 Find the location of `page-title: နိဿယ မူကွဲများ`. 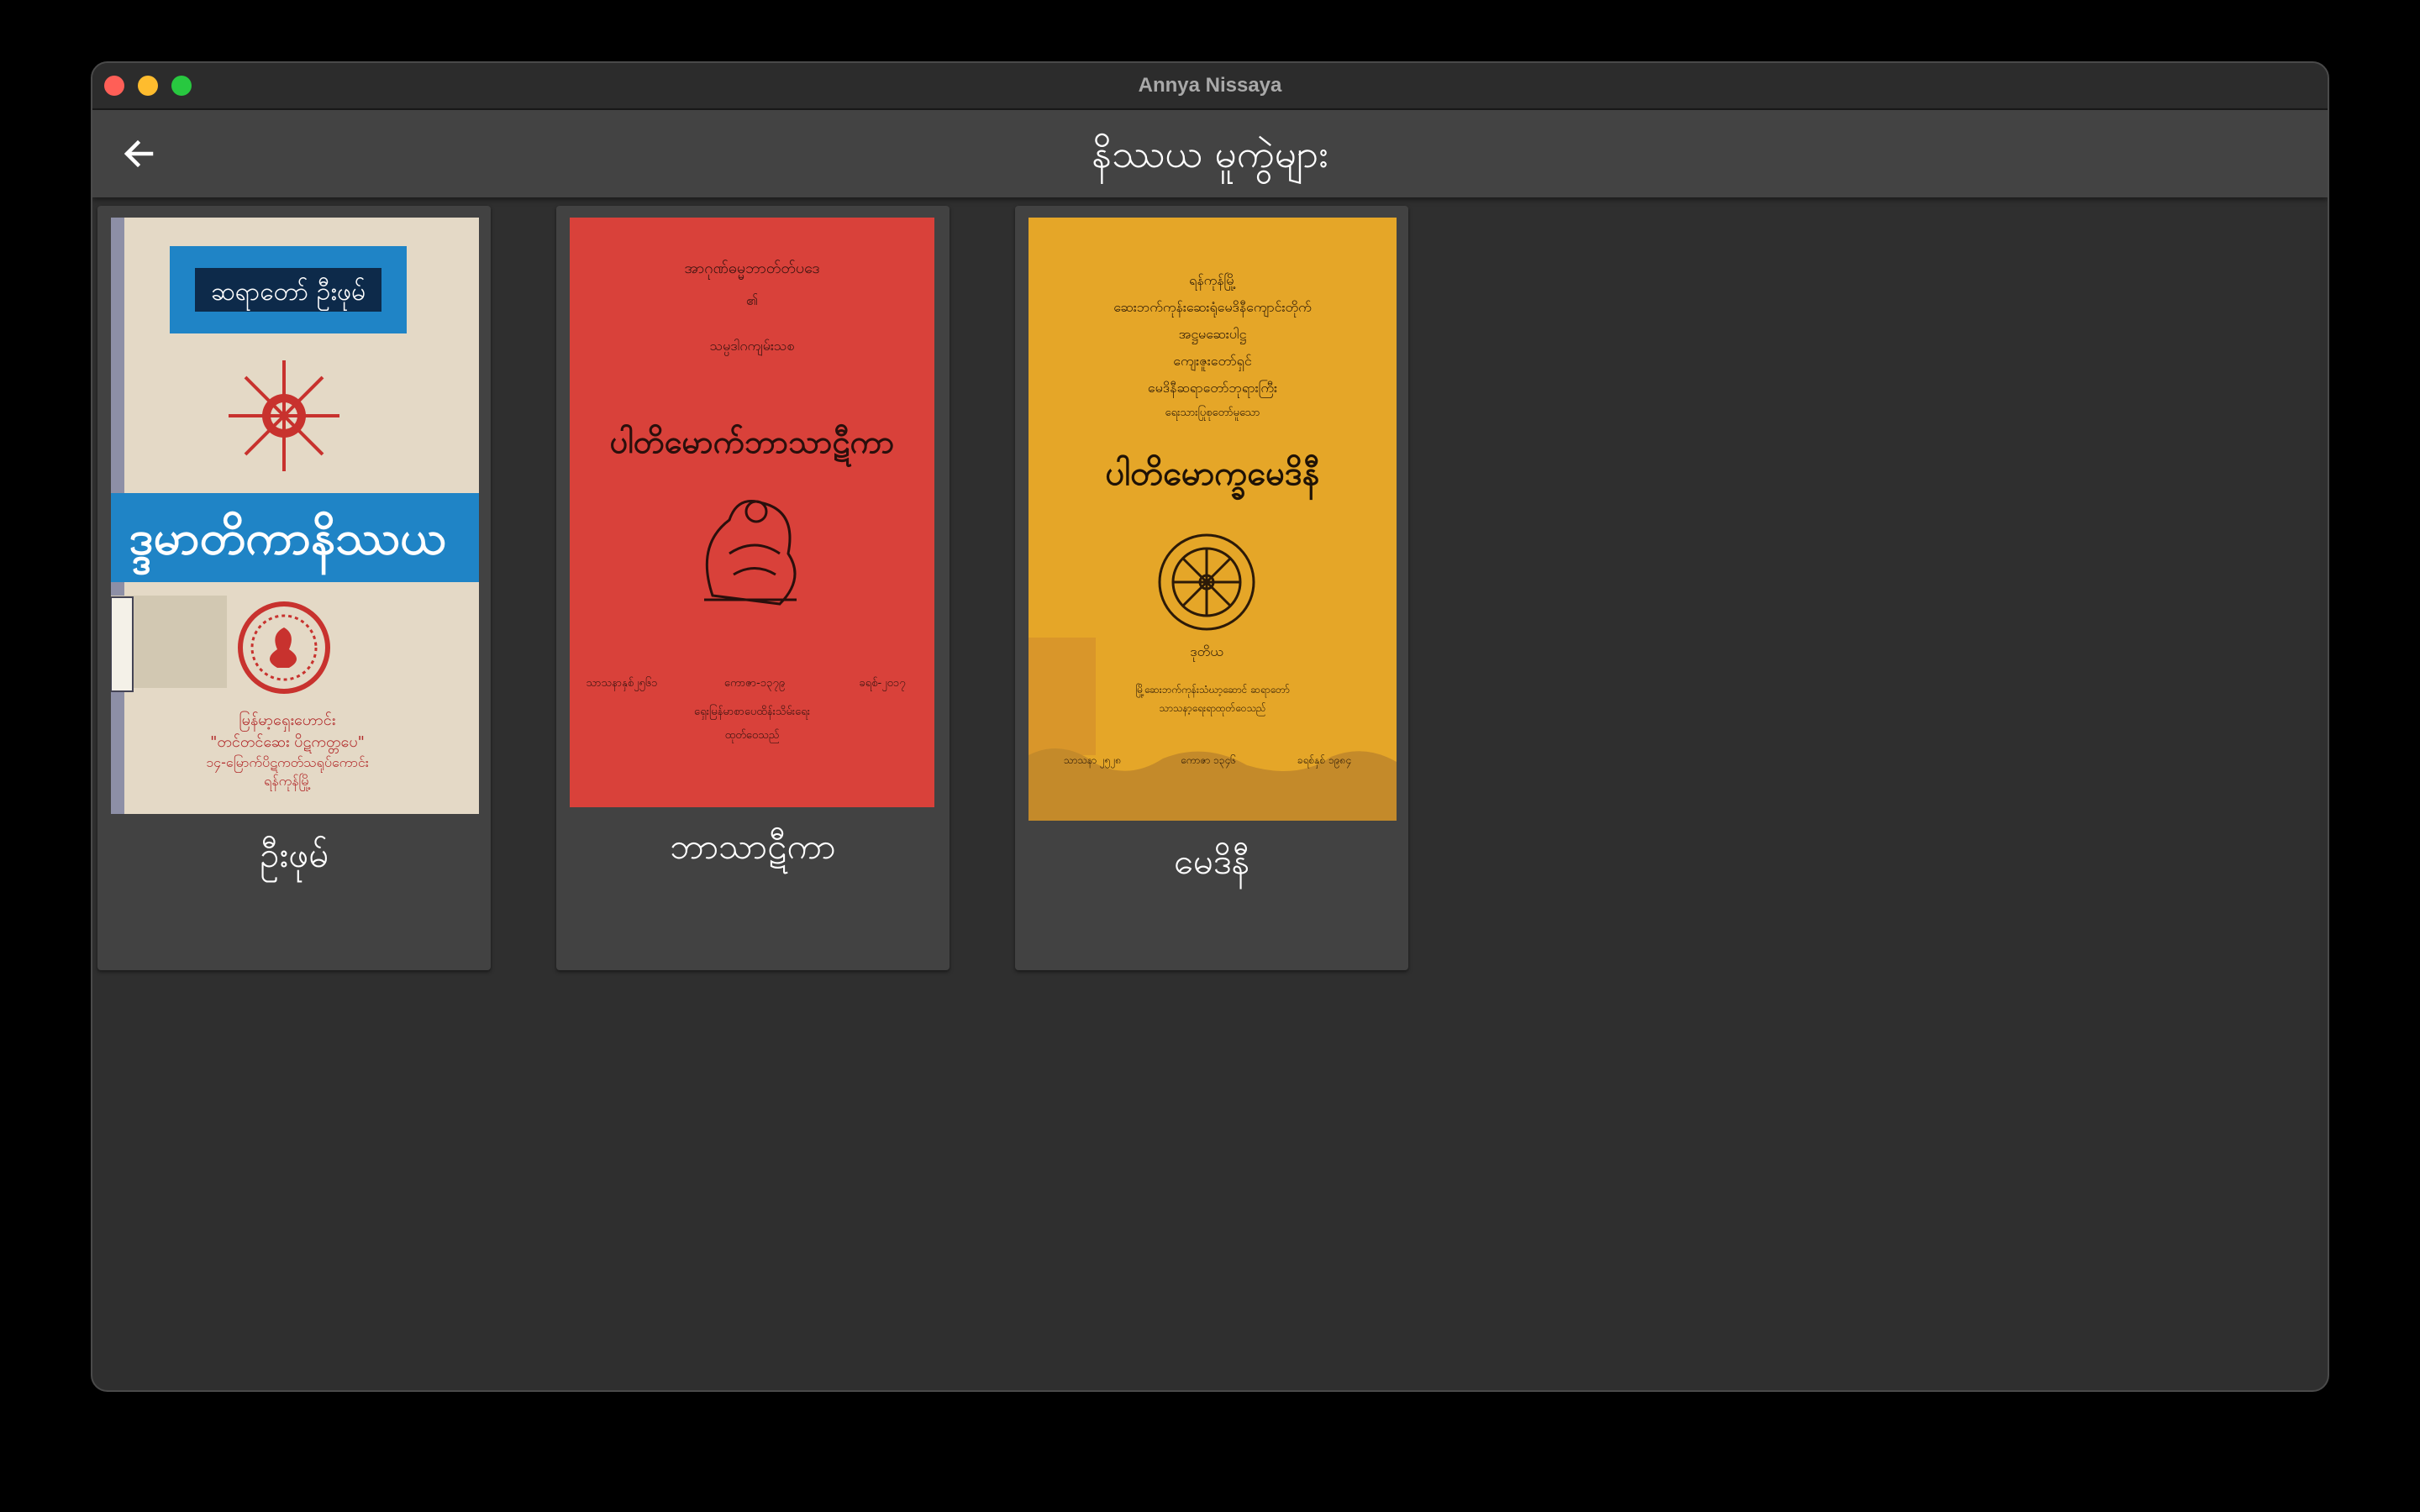

page-title: နိဿယ မူကွဲများ is located at coordinates (1210, 153).